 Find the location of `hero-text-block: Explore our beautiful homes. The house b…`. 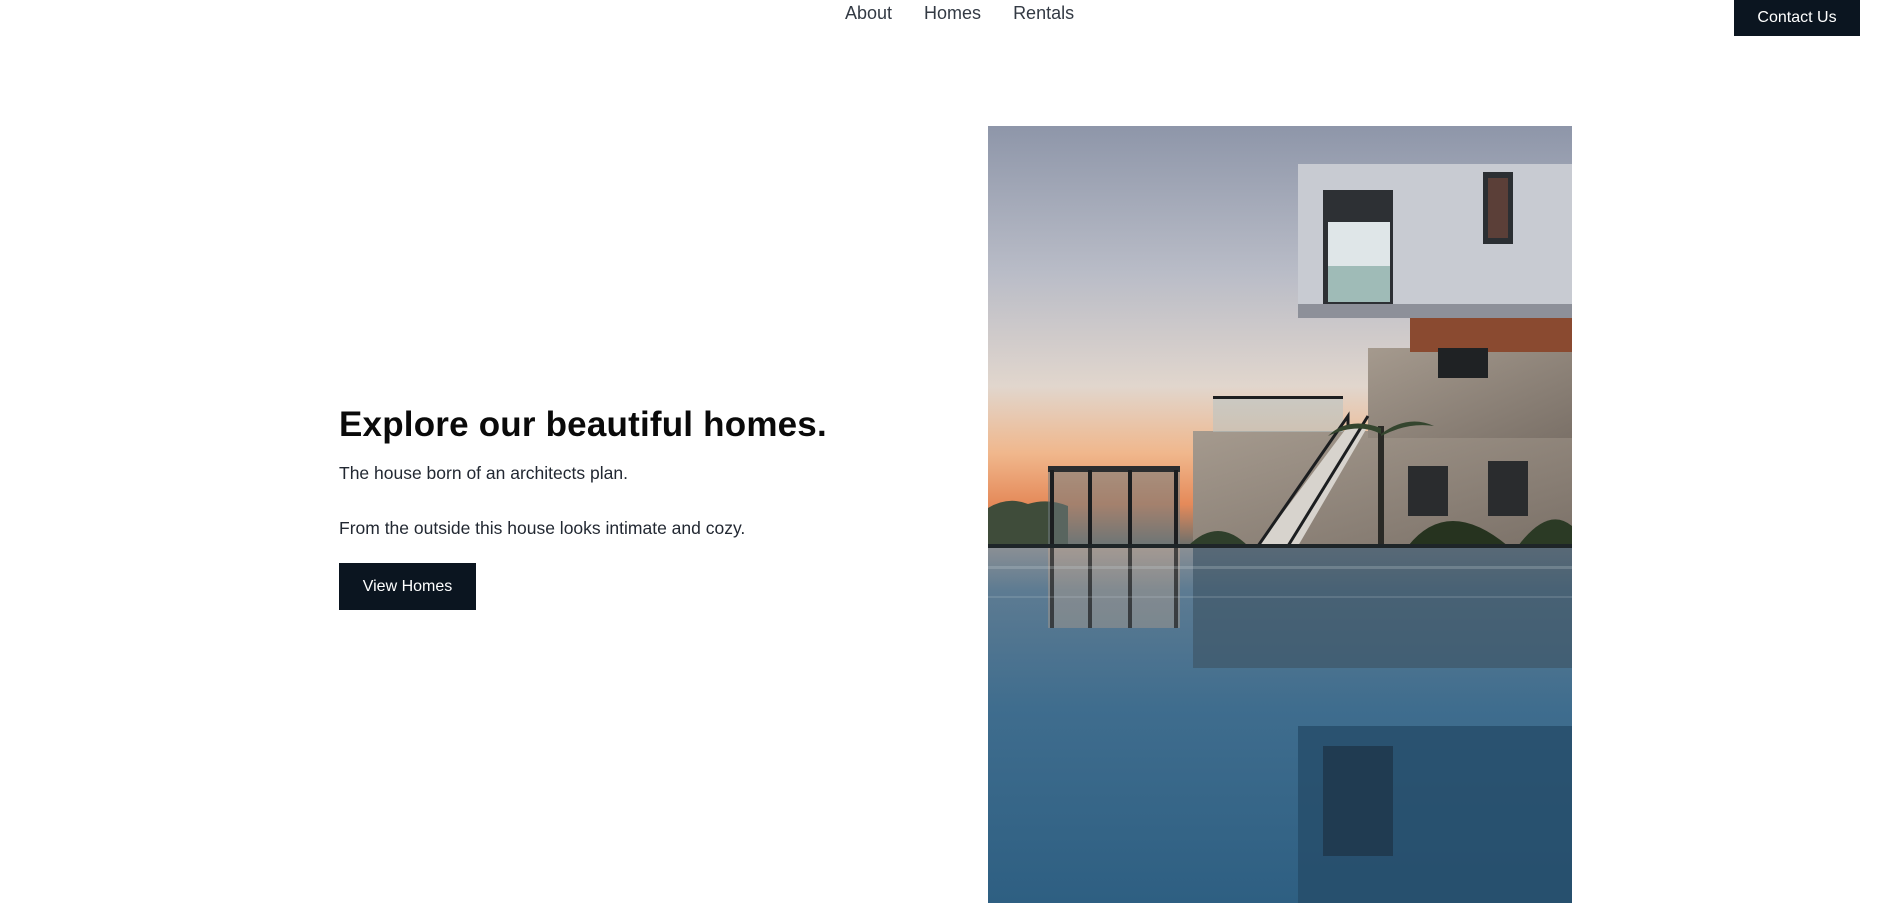

hero-text-block: Explore our beautiful homes. The house b… is located at coordinates (619, 507).